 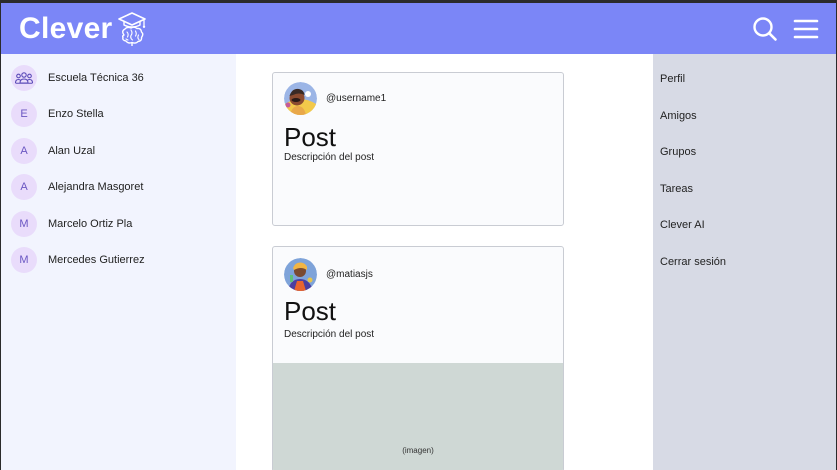 I want to click on sidebar-item-mercedes-gutierrez: M Mercedes Gutierrez, so click(x=78, y=260).